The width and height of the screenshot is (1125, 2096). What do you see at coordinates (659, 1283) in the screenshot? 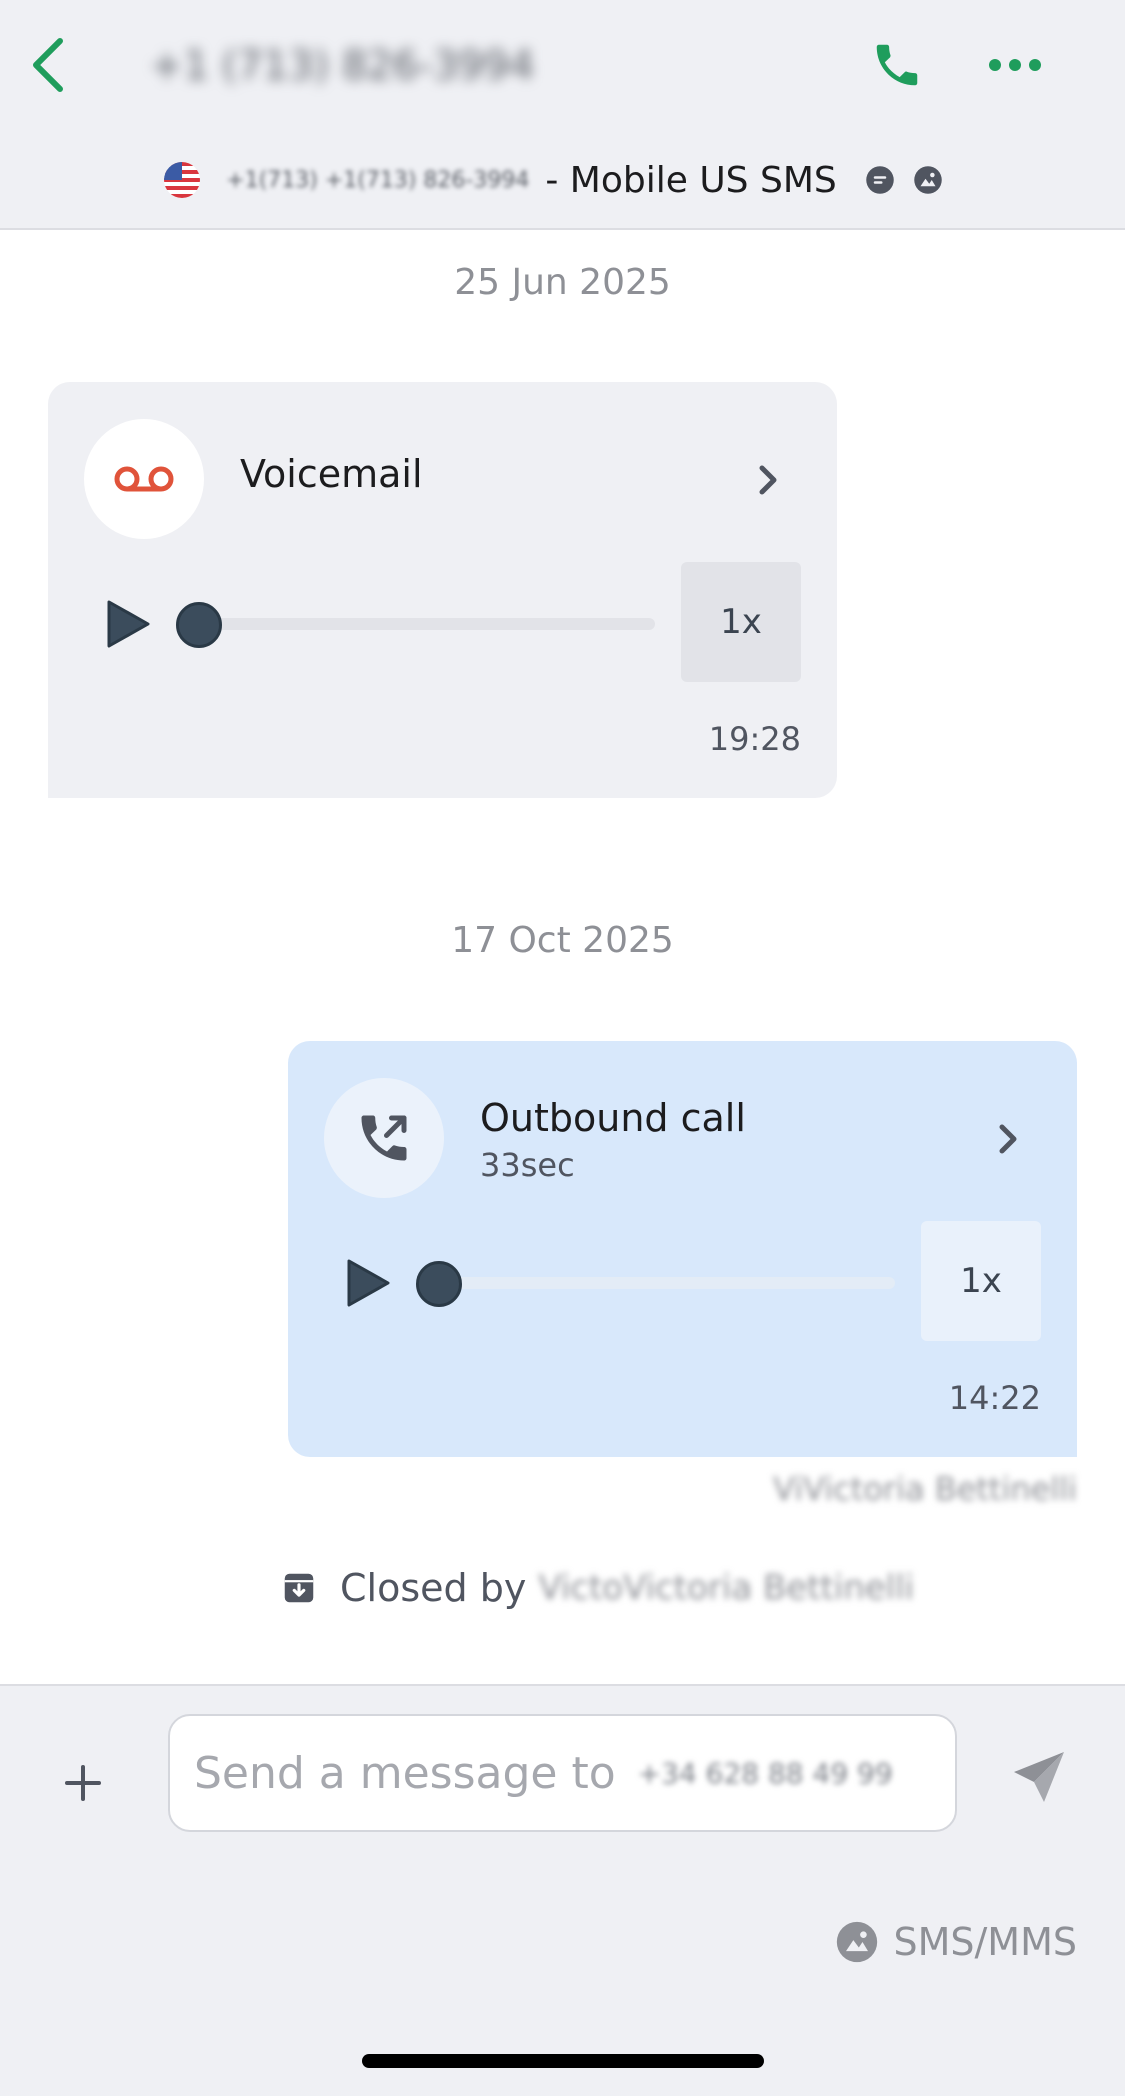
I see `outbound-call-progress-track` at bounding box center [659, 1283].